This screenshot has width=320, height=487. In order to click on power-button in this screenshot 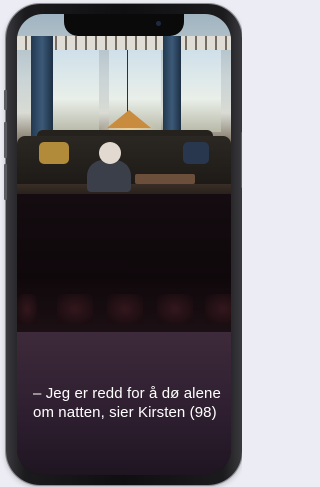, I will do `click(241, 160)`.